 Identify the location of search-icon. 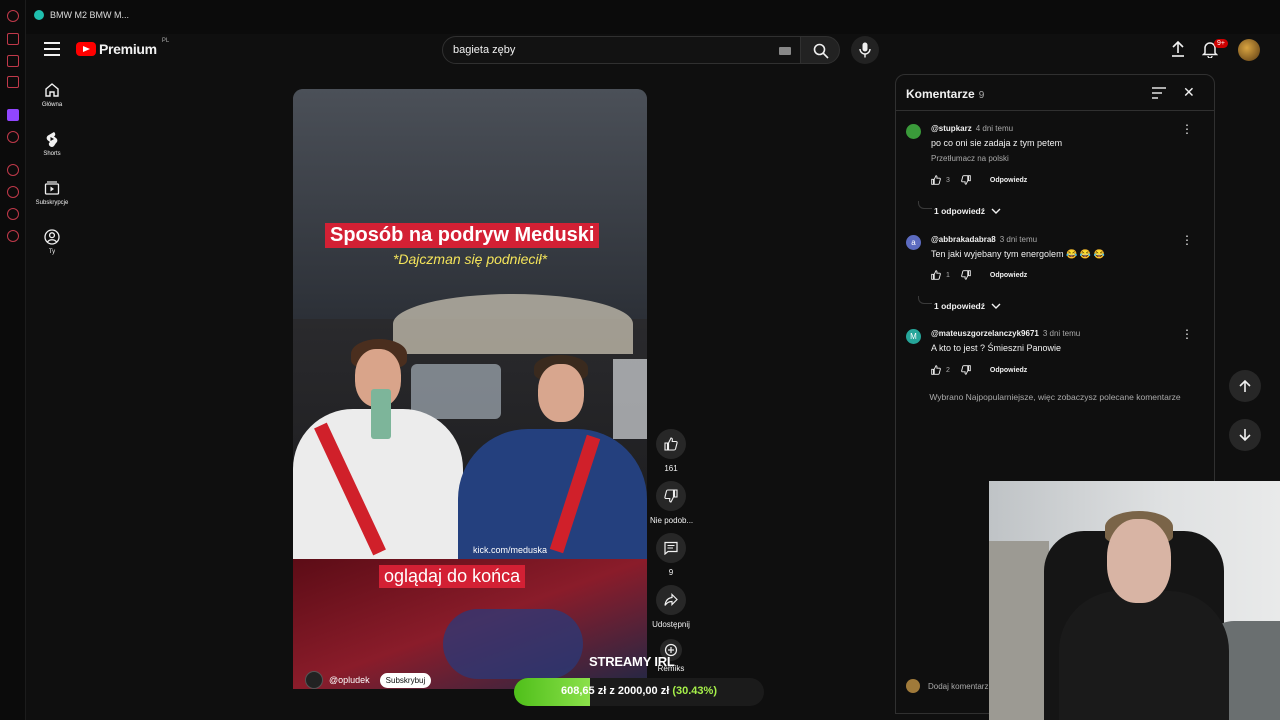
(821, 51).